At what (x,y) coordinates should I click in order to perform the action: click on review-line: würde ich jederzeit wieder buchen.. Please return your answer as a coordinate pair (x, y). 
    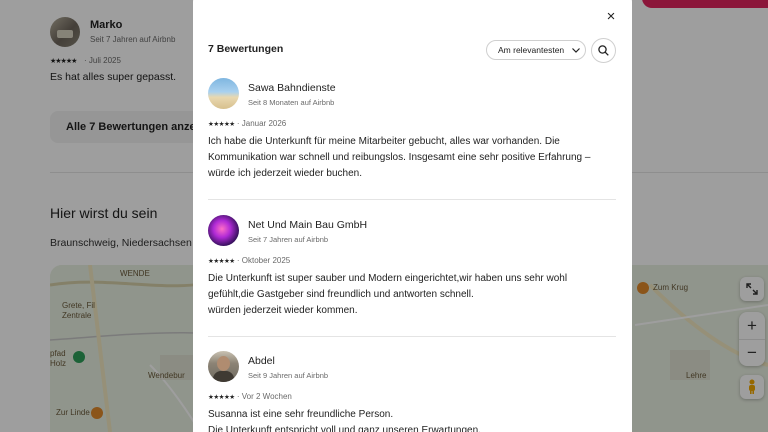
    Looking at the image, I should click on (285, 173).